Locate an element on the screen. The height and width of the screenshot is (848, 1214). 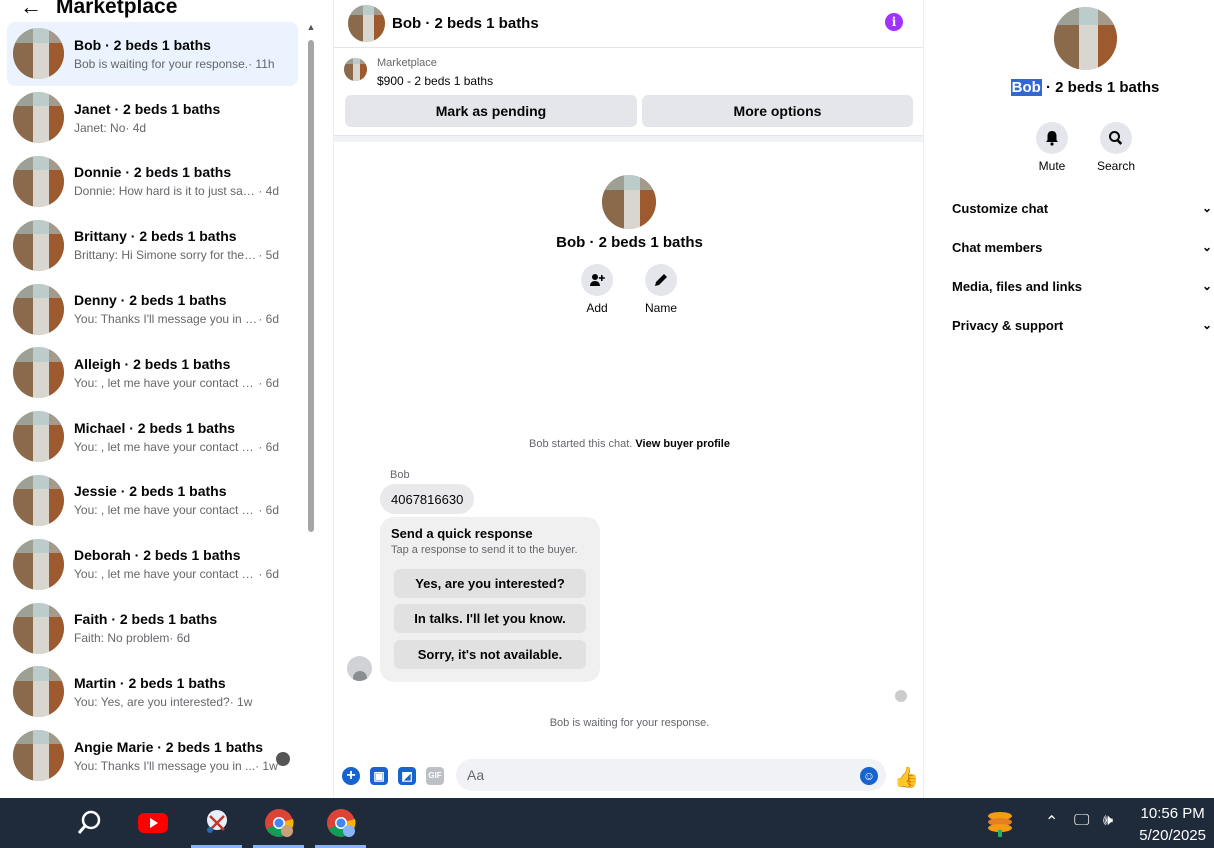
chrome-profile-icon is located at coordinates (278, 823).